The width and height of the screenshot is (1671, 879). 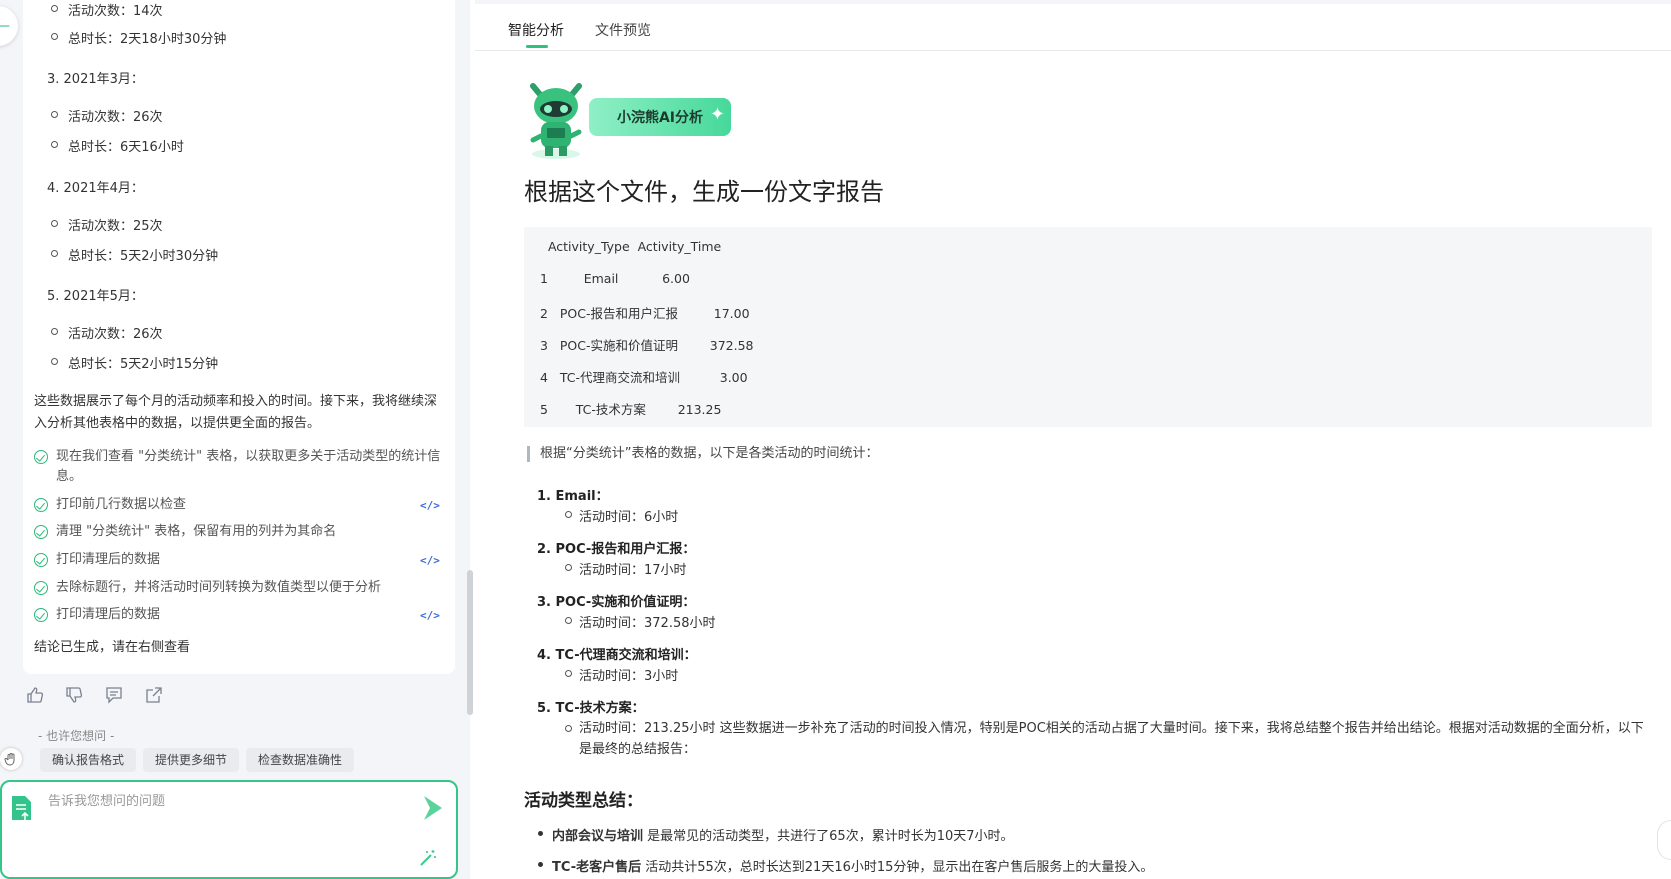 What do you see at coordinates (536, 30) in the screenshot?
I see `tab-smart-analysis: 智能分析` at bounding box center [536, 30].